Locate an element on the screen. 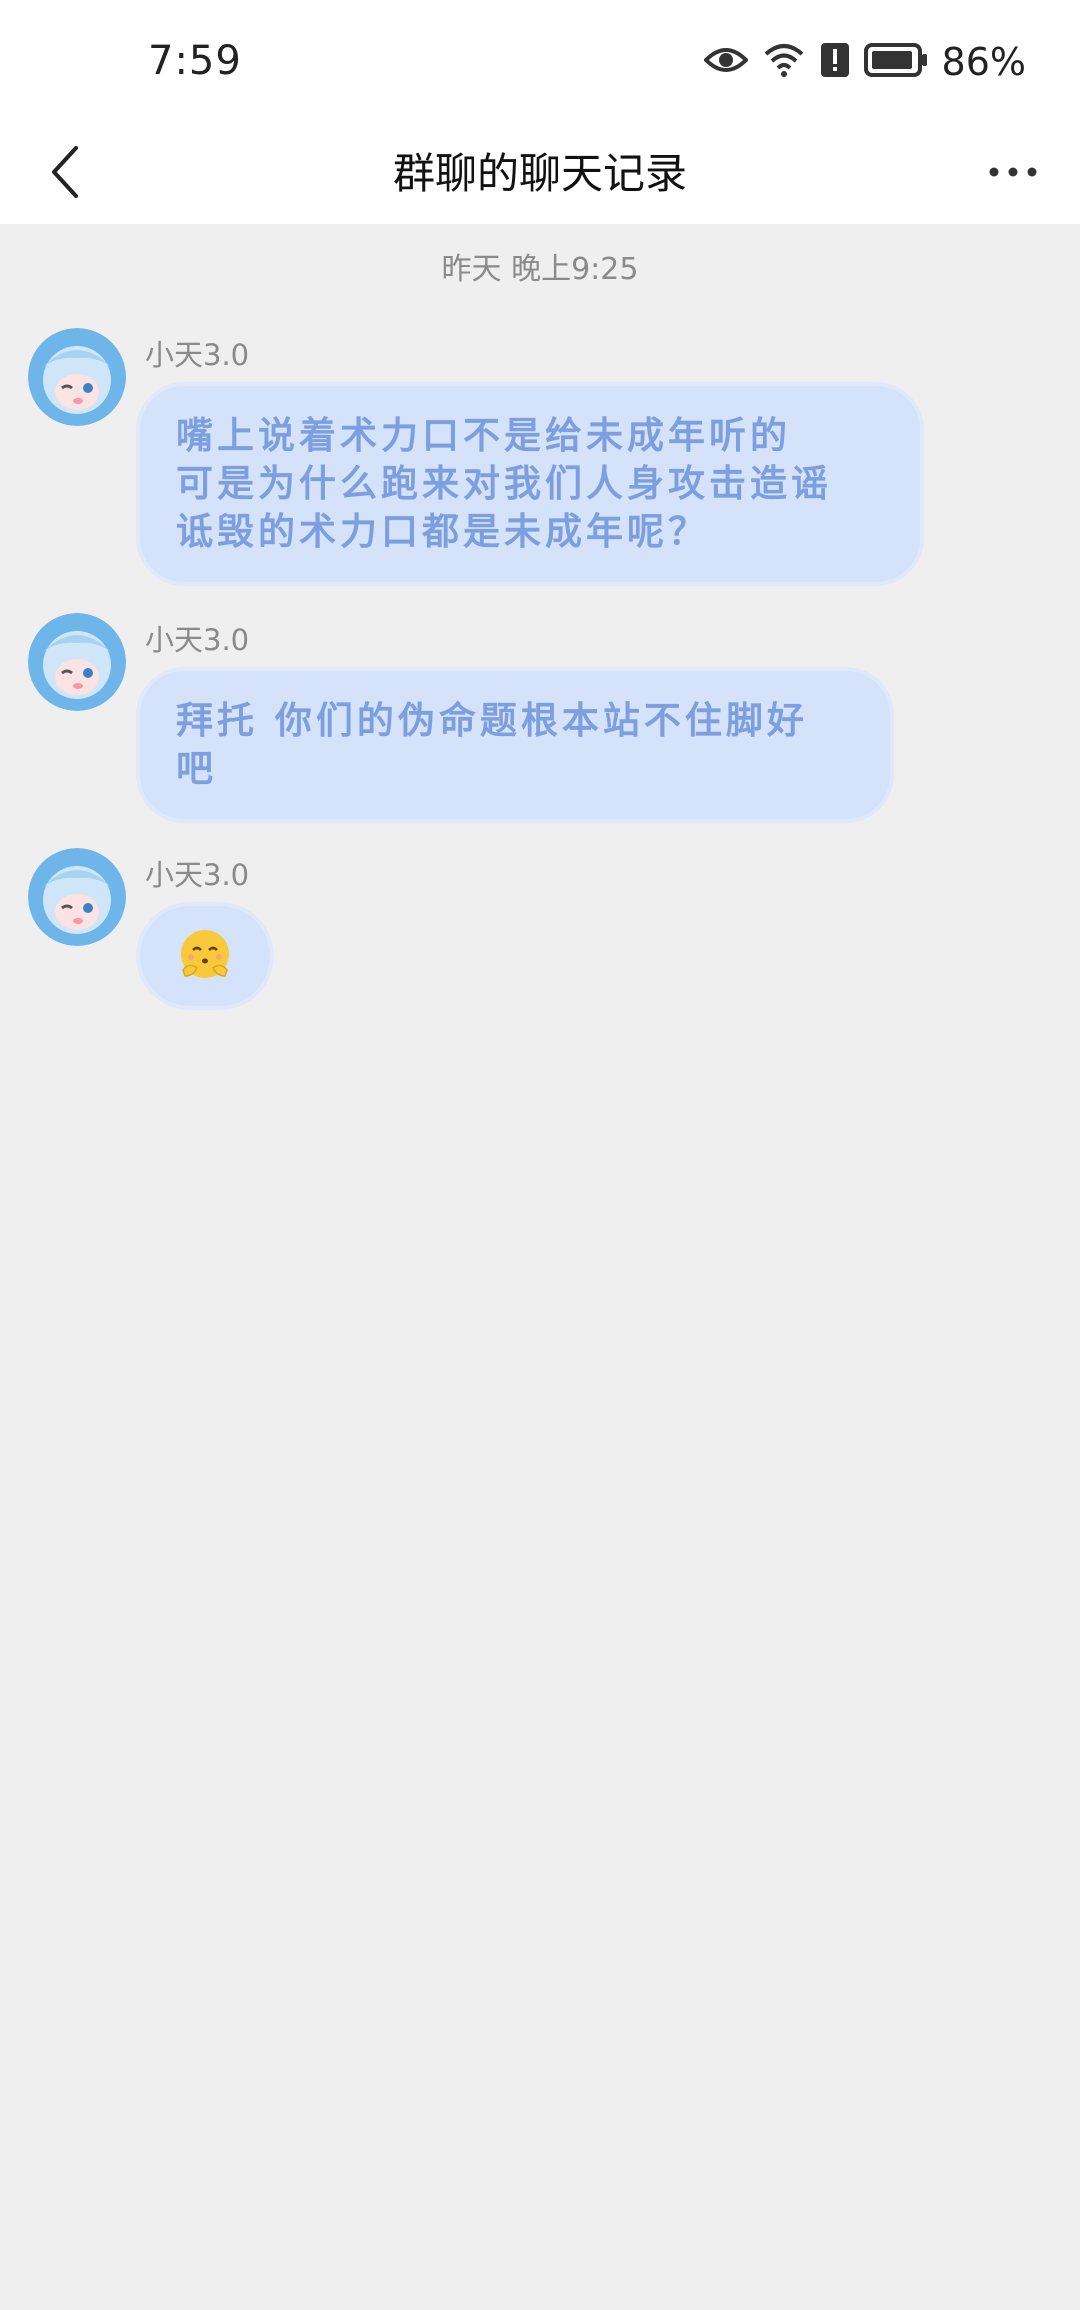 Image resolution: width=1080 pixels, height=2310 pixels. more-icon is located at coordinates (1013, 172).